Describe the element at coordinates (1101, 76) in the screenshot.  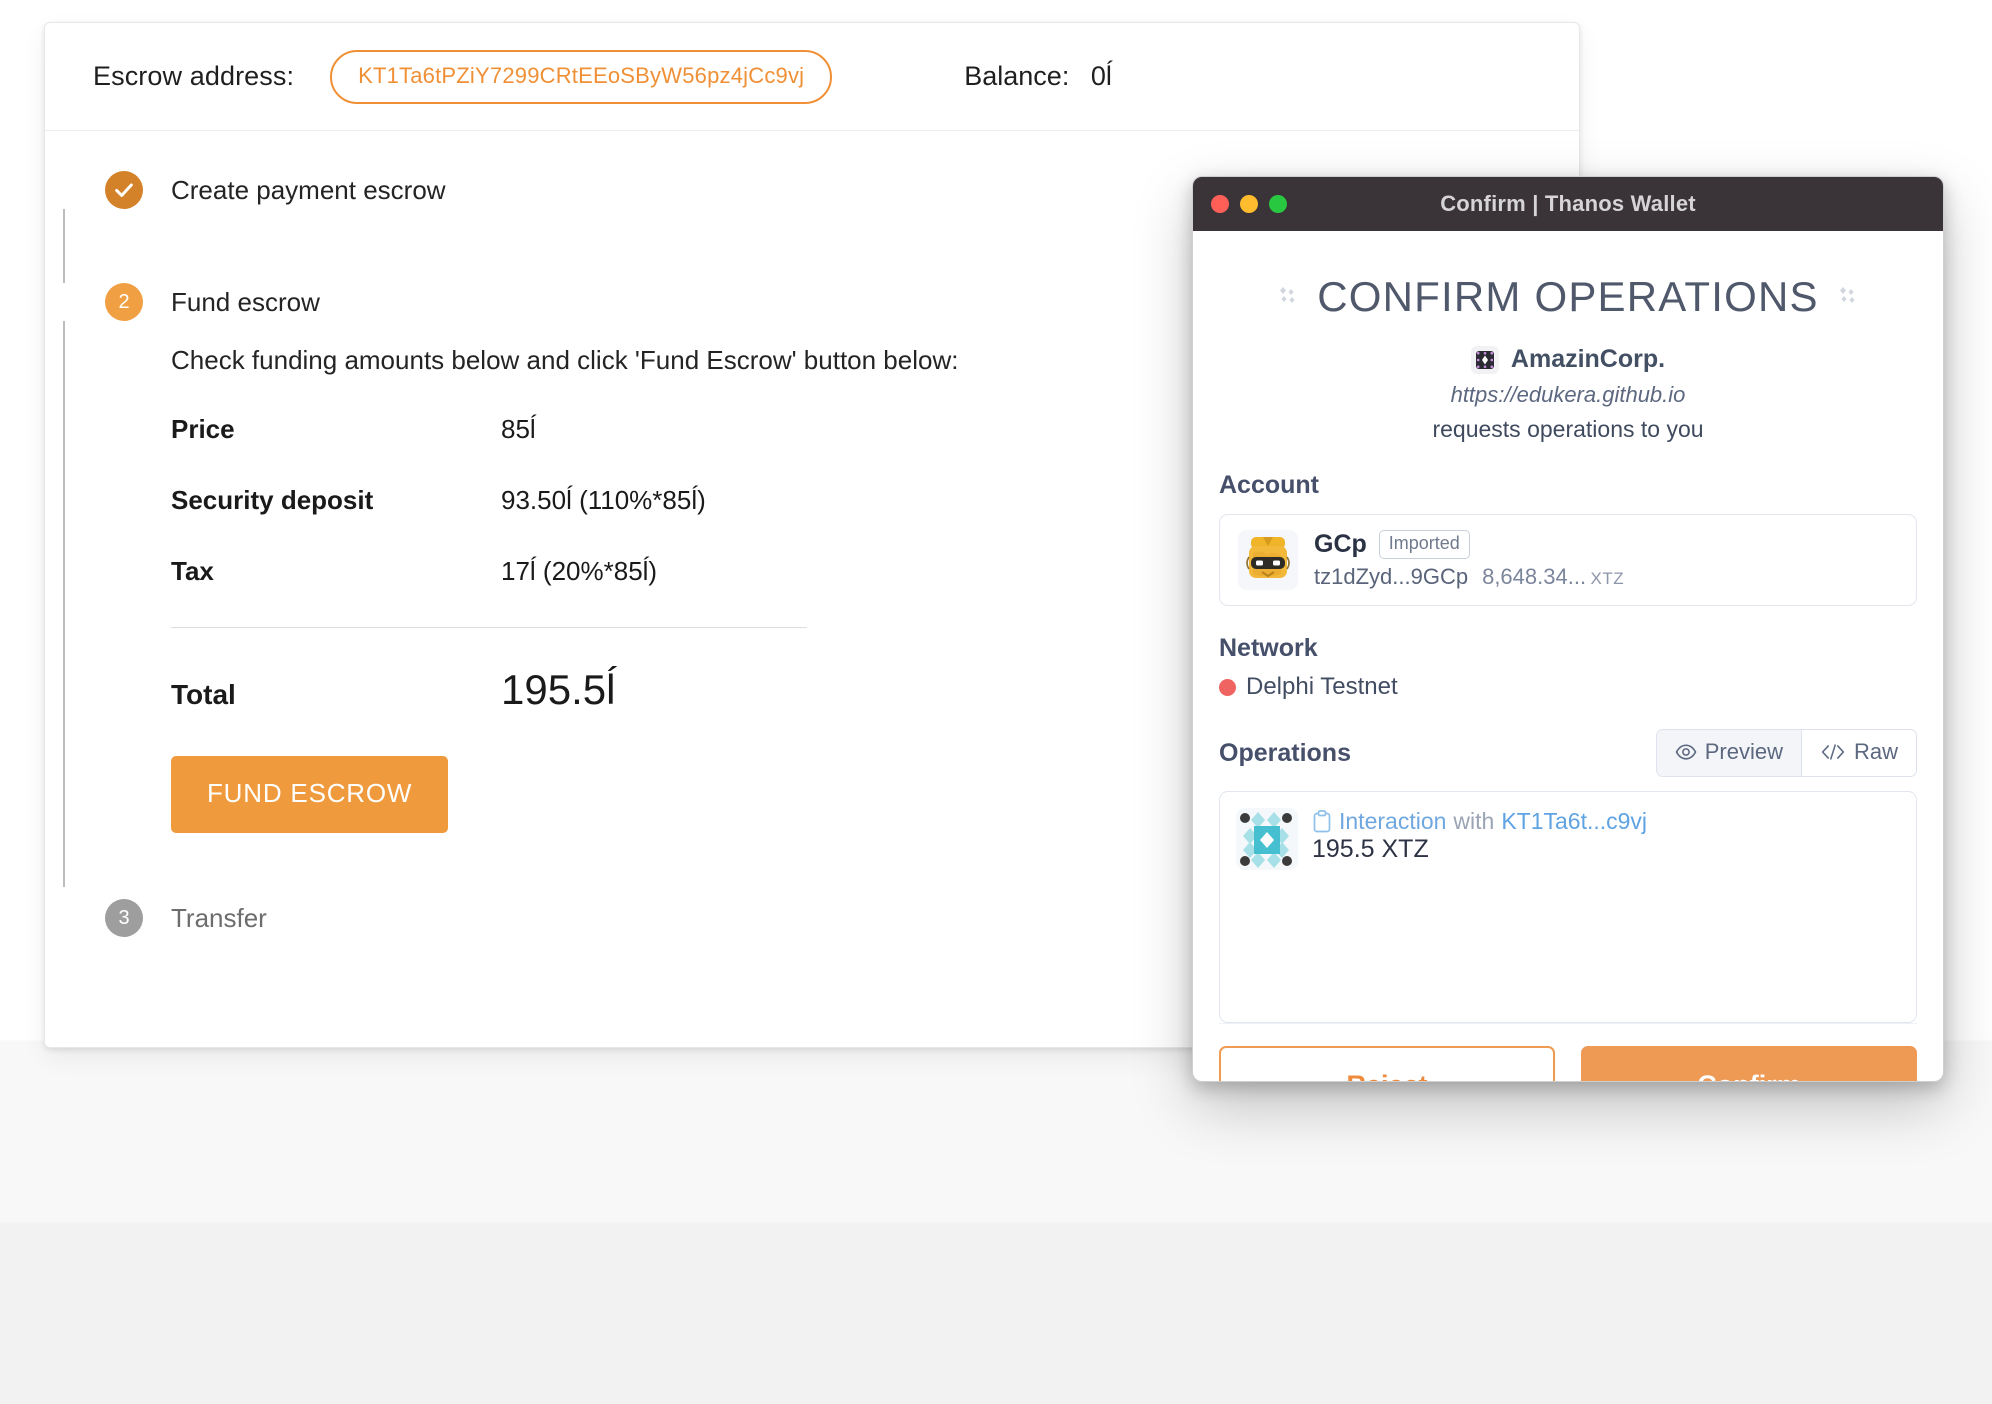
I see `balance-value: 0ĺ` at that location.